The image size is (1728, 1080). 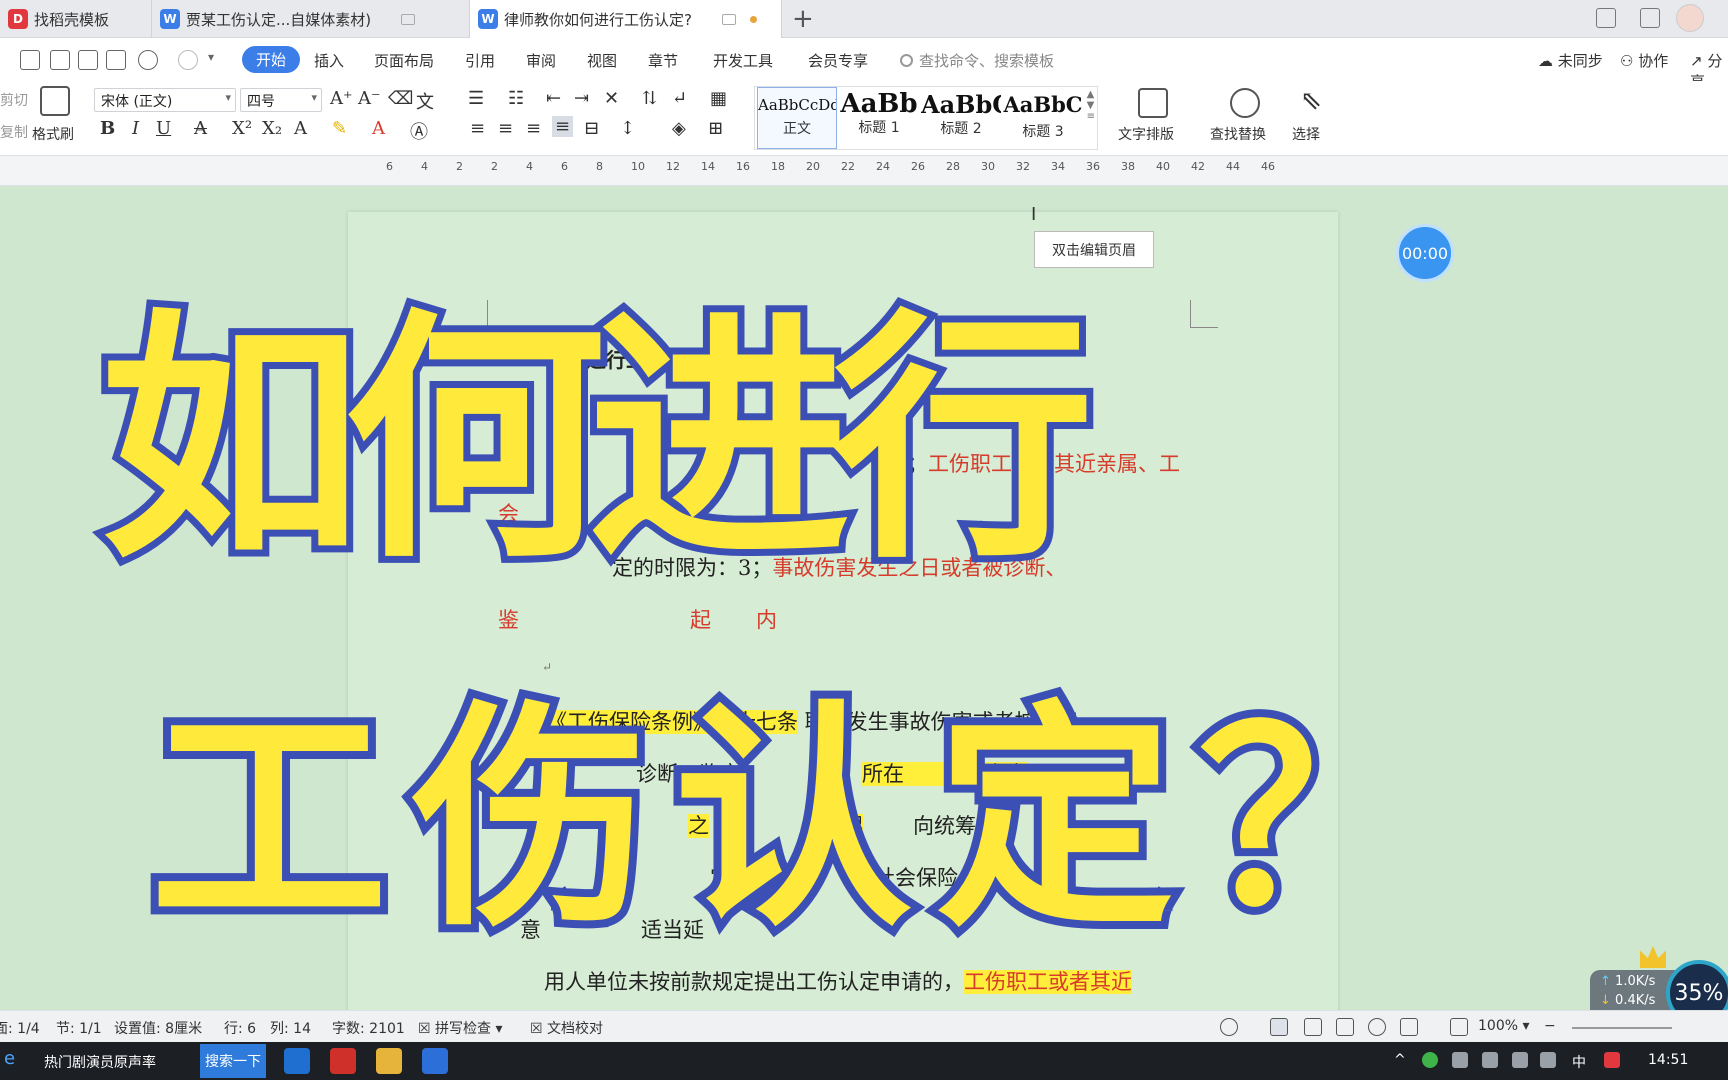 I want to click on find-replace-label: 查找替换, so click(x=1238, y=134).